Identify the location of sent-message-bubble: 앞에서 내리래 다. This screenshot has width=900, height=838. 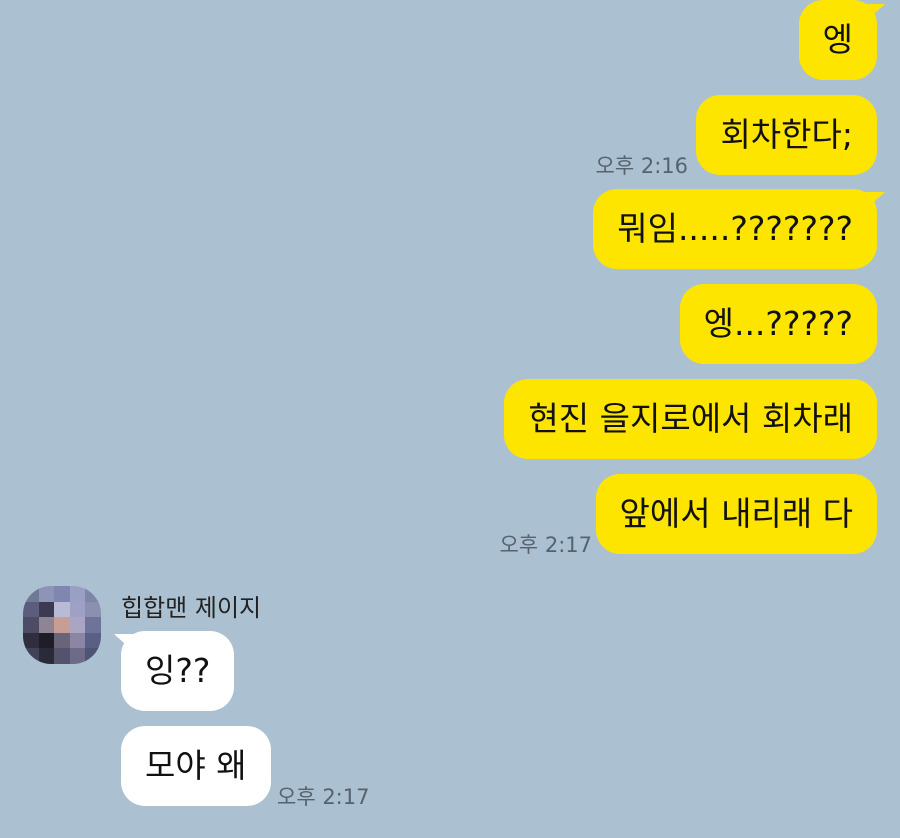
(736, 514).